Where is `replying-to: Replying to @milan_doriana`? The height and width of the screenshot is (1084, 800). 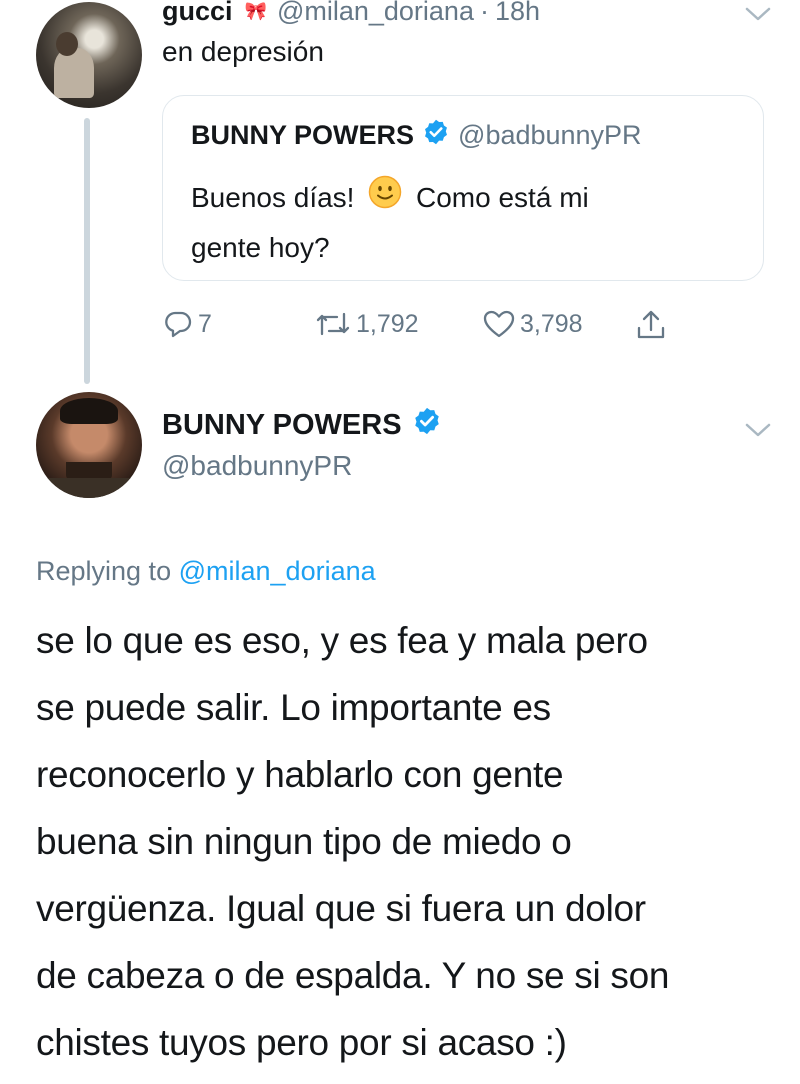 replying-to: Replying to @milan_doriana is located at coordinates (206, 571).